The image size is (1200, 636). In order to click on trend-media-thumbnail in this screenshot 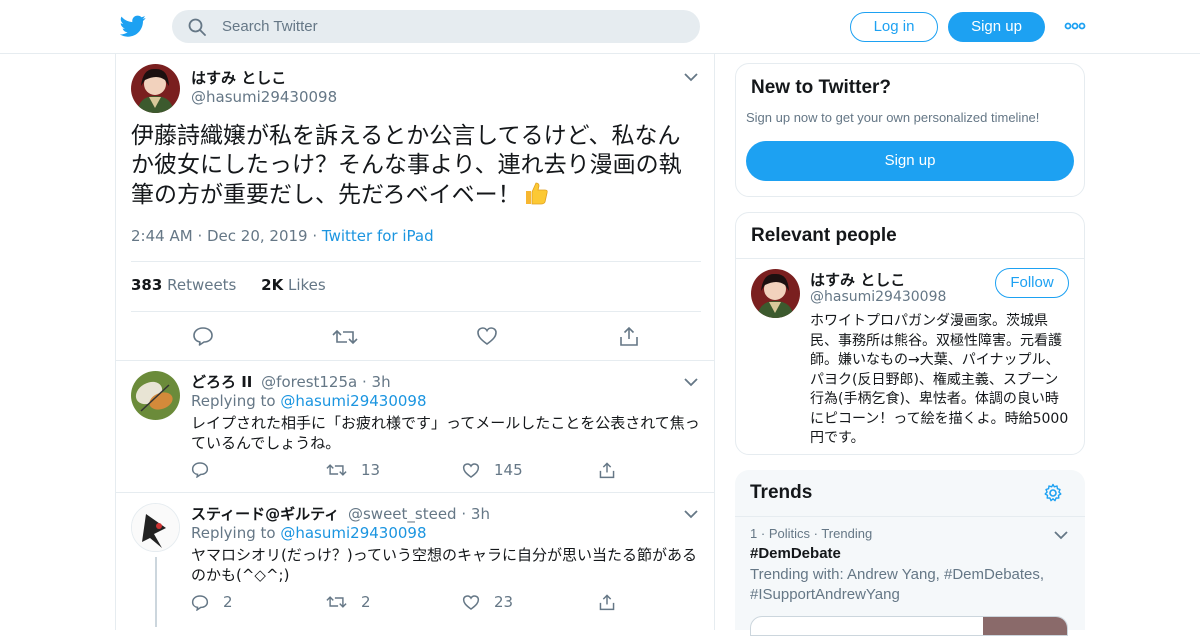, I will do `click(1025, 626)`.